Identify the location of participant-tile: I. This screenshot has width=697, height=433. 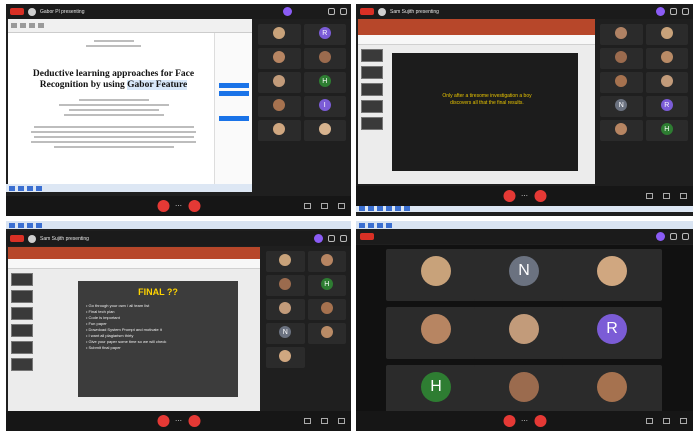
(324, 106).